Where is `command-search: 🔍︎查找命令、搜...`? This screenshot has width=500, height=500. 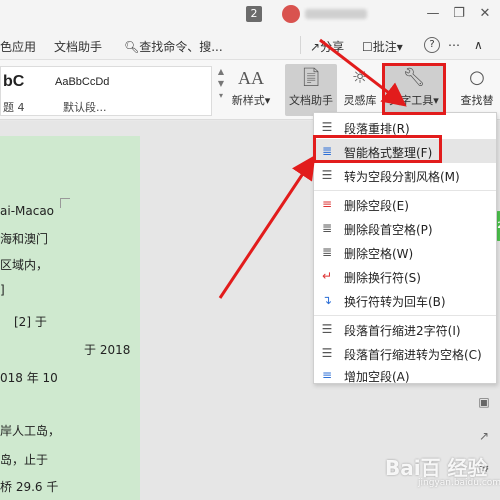 command-search: 🔍︎查找命令、搜... is located at coordinates (173, 46).